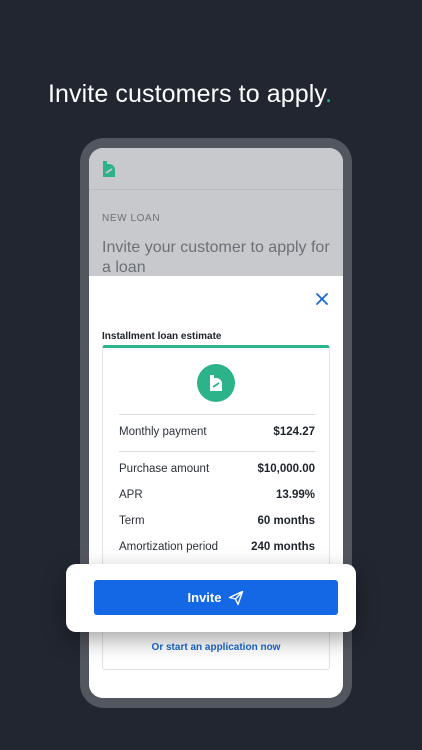 Image resolution: width=422 pixels, height=750 pixels. I want to click on invite-button-label: Invite, so click(204, 597).